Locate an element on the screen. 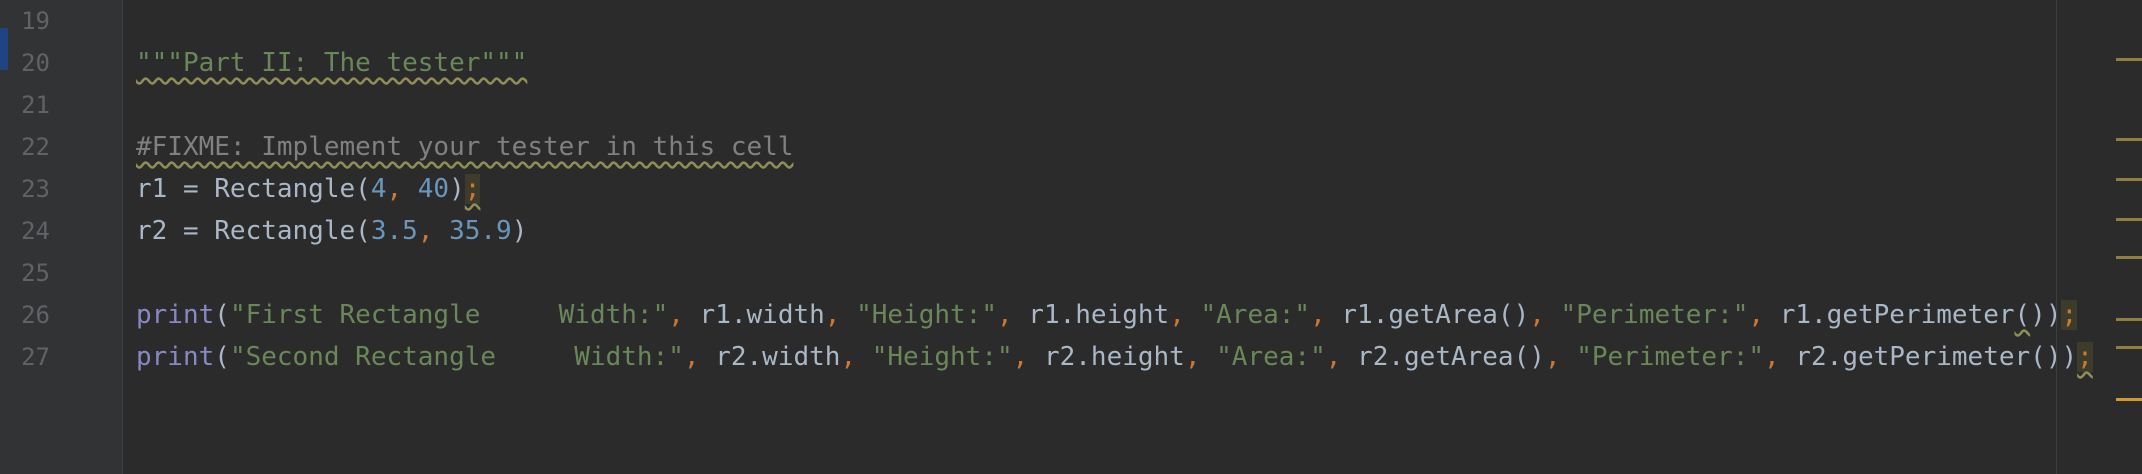  code-token: r2.getArea() is located at coordinates (1451, 357).